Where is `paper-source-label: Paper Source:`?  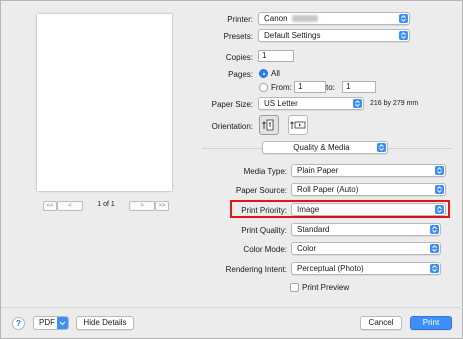 paper-source-label: Paper Source: is located at coordinates (261, 190).